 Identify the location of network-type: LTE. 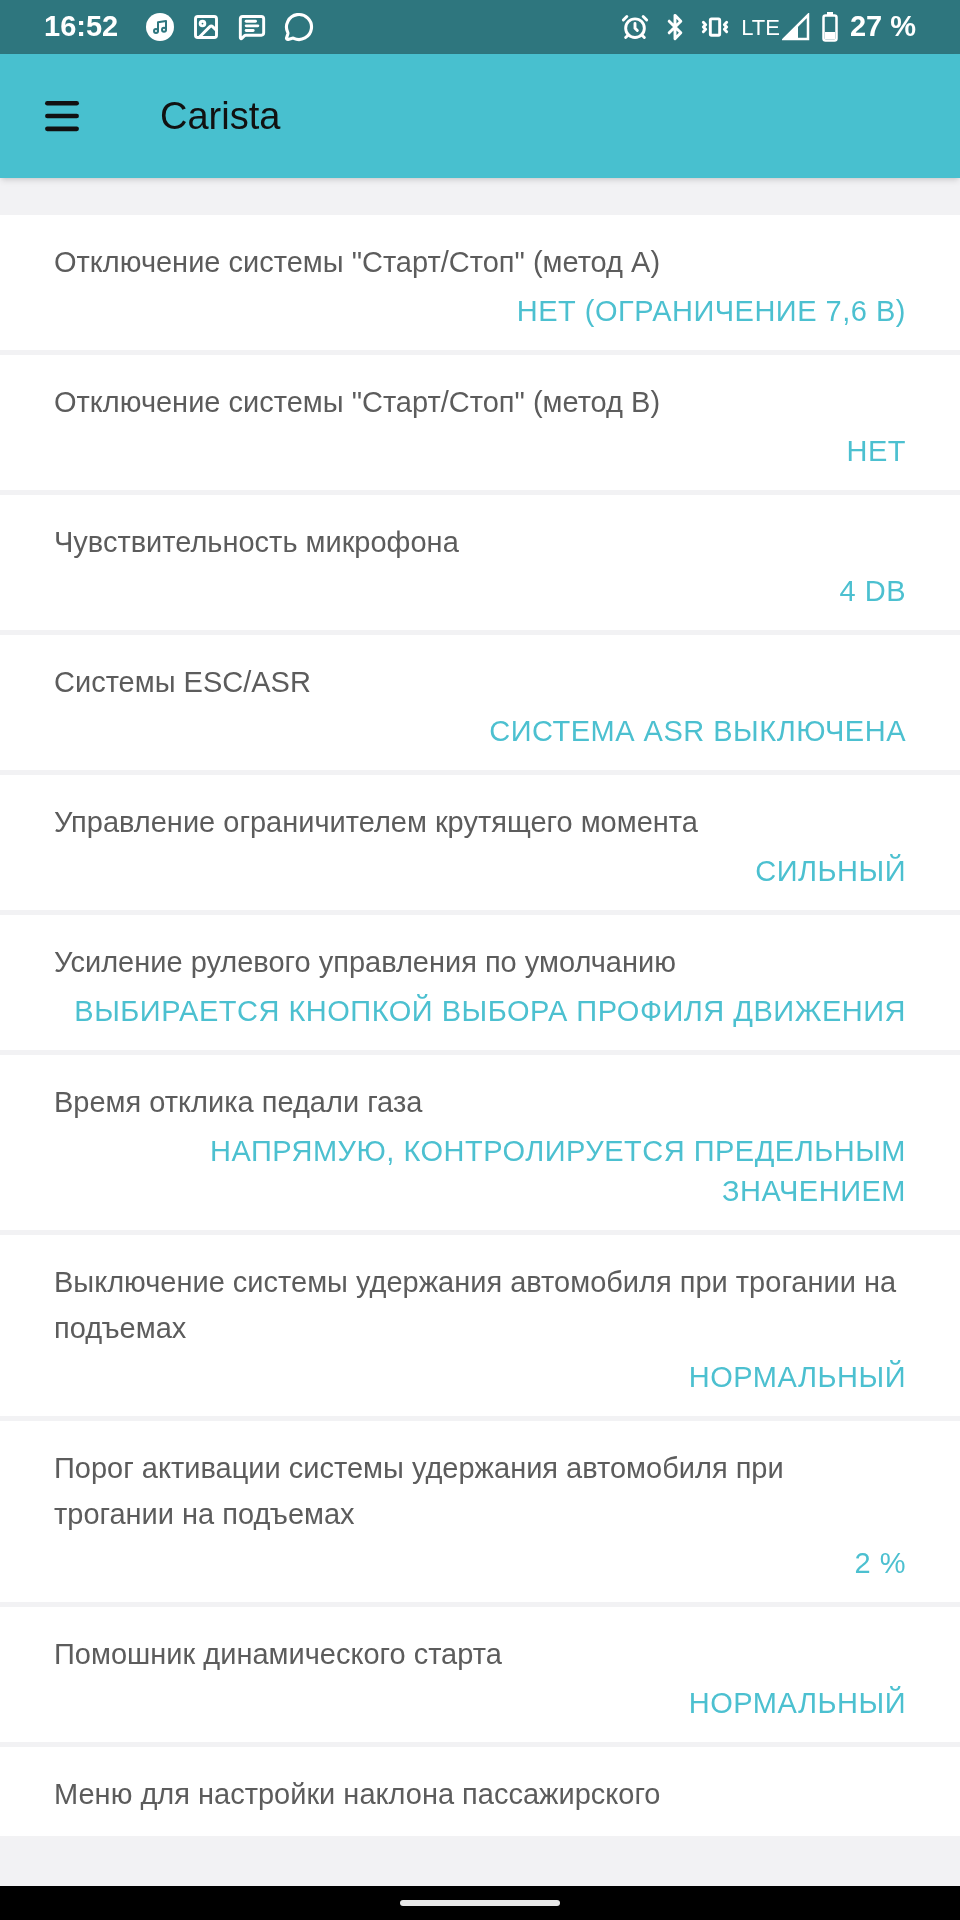
(760, 27).